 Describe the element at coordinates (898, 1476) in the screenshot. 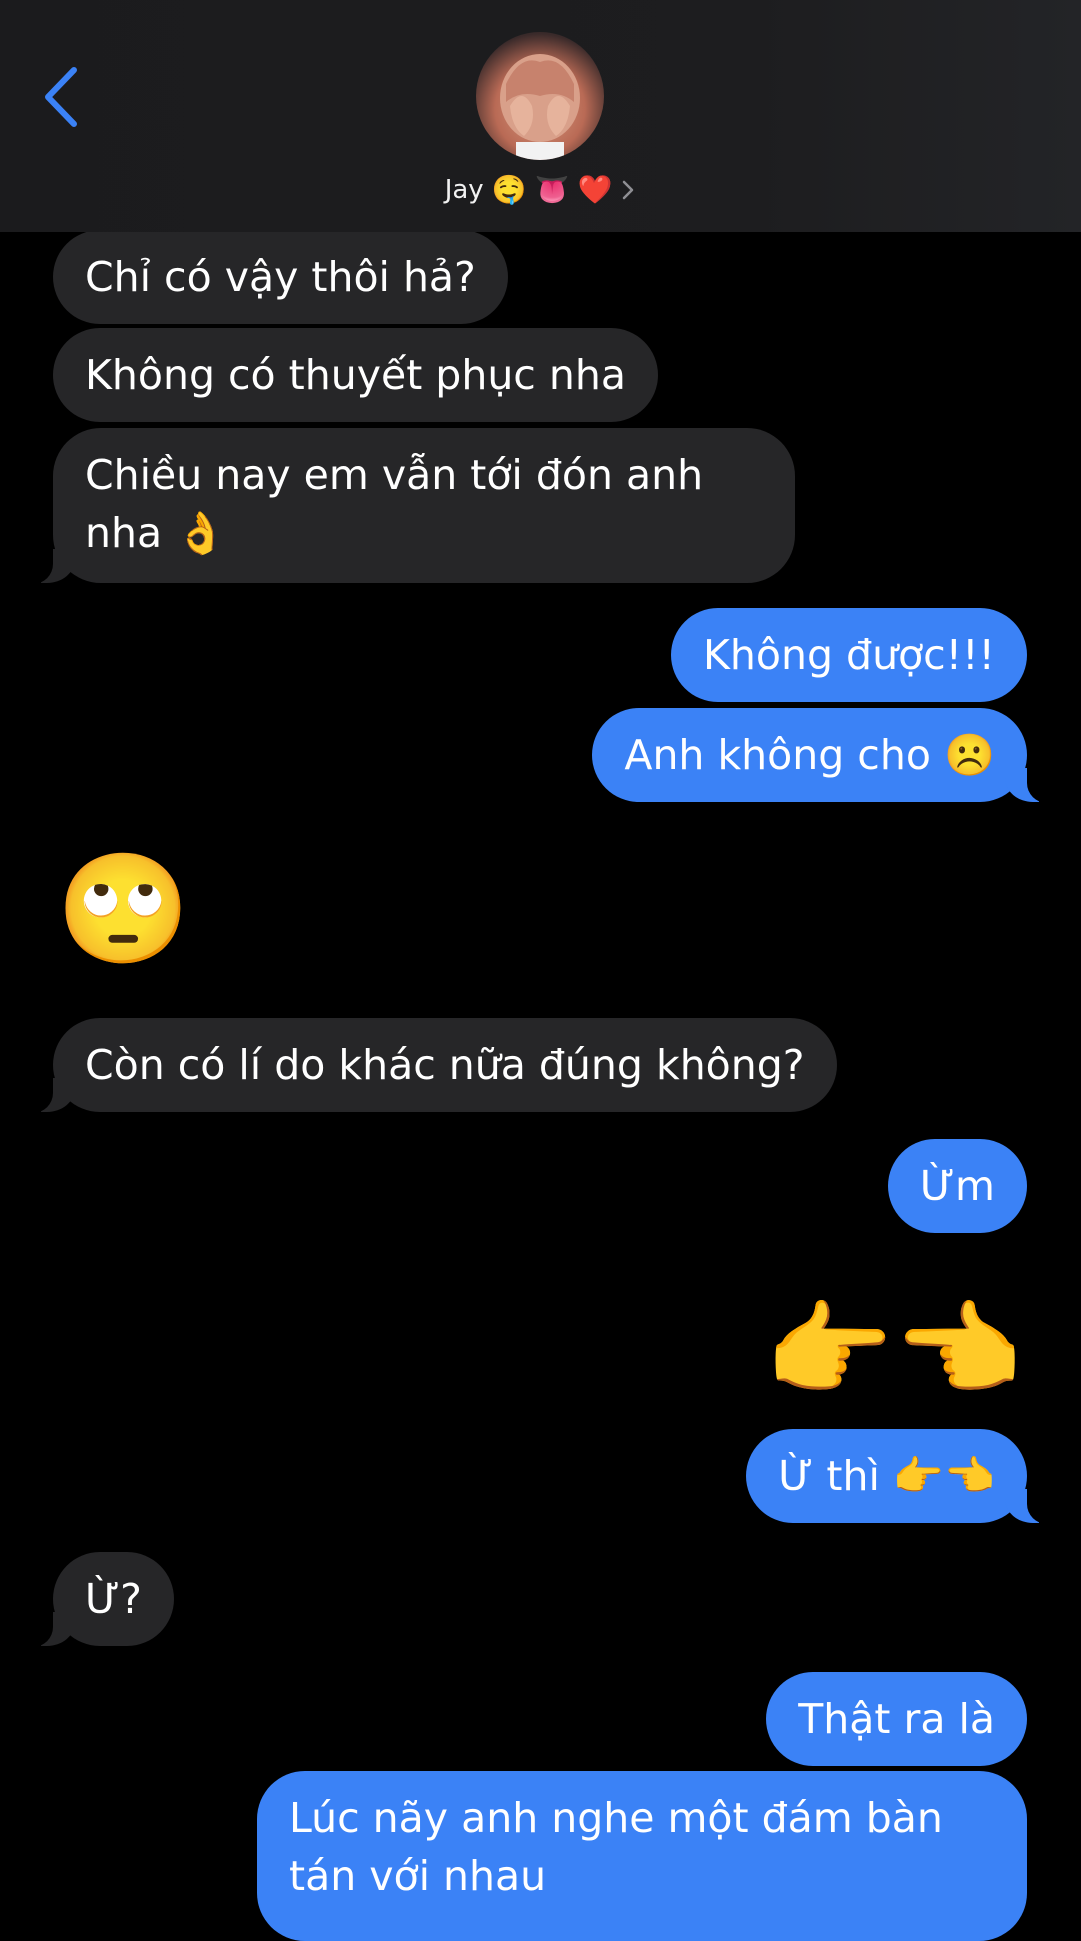

I see `message-outgoing: Ừ thì 👉👈` at that location.